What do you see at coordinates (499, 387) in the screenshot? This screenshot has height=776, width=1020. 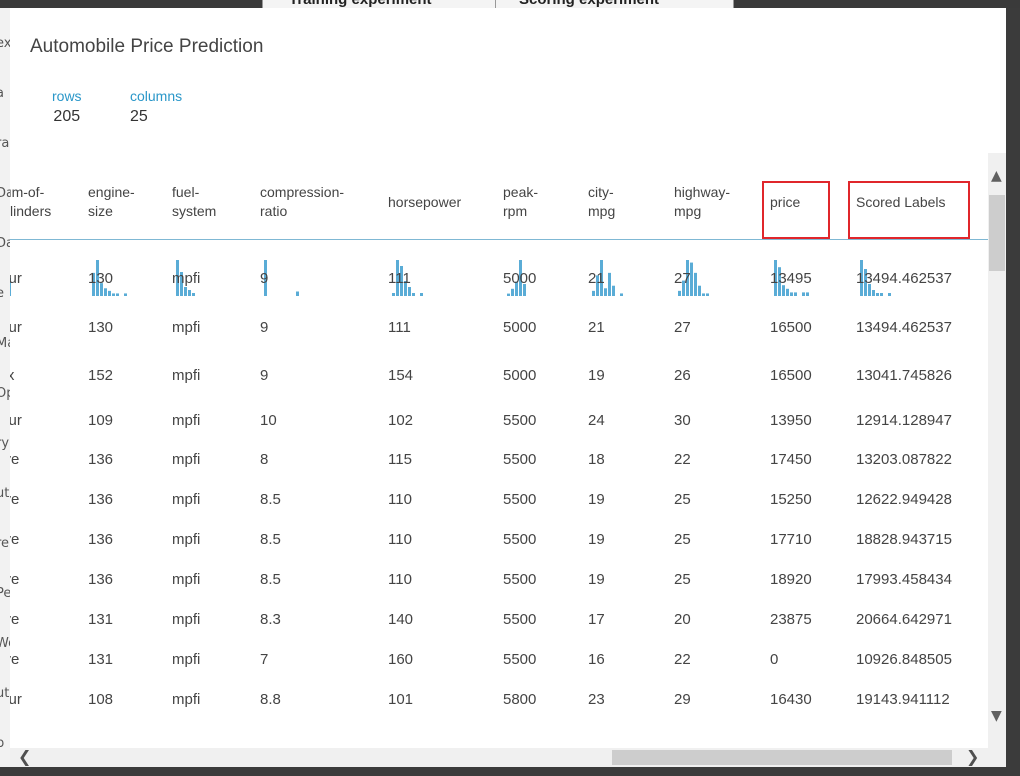 I see `table-row: six 152 mpfi 9 154 5000 19 26 16500 13041.745826` at bounding box center [499, 387].